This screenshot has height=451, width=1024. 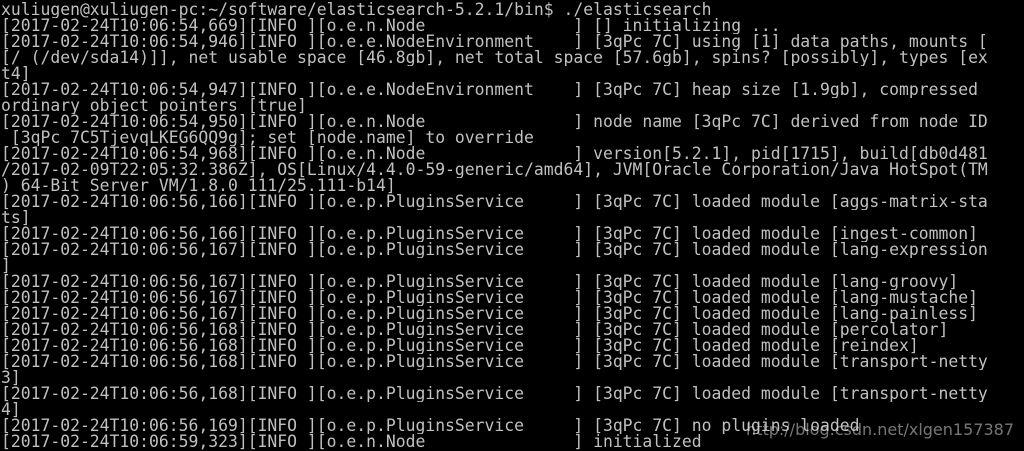 What do you see at coordinates (880, 429) in the screenshot?
I see `watermark-url: http://blog.csdn.net/xlgen157387` at bounding box center [880, 429].